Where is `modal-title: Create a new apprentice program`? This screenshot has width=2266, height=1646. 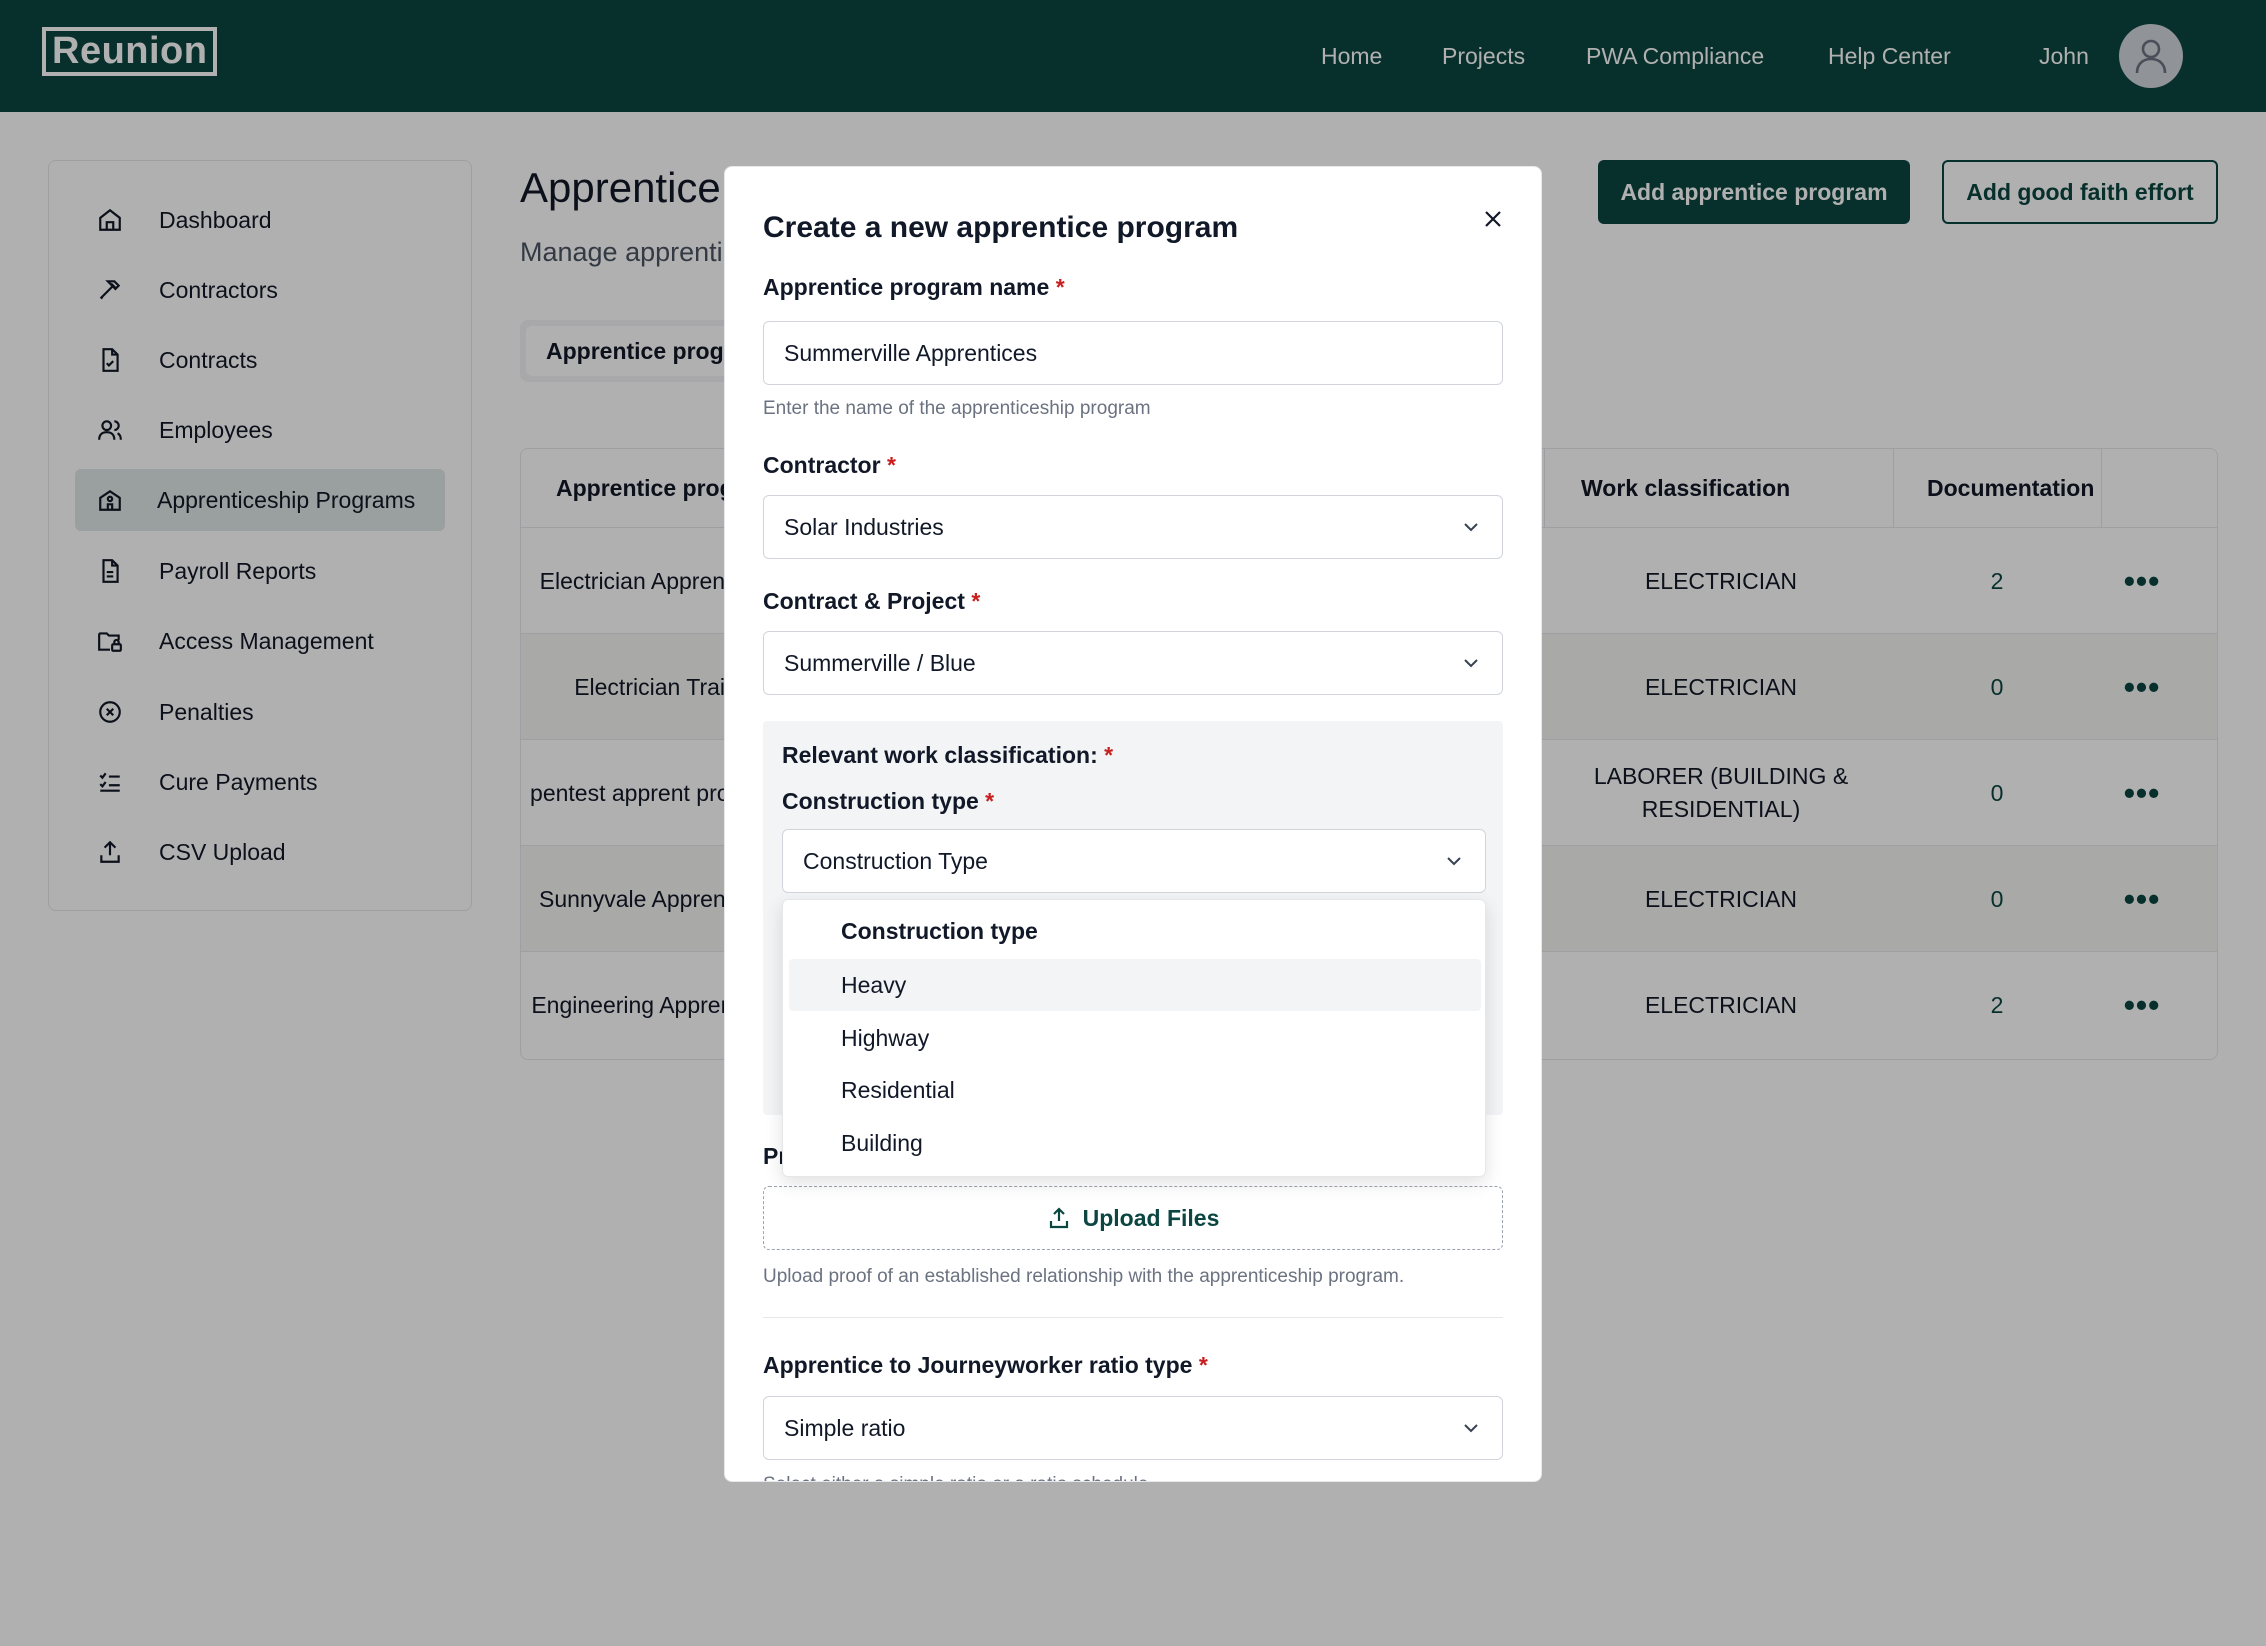 modal-title: Create a new apprentice program is located at coordinates (1001, 227).